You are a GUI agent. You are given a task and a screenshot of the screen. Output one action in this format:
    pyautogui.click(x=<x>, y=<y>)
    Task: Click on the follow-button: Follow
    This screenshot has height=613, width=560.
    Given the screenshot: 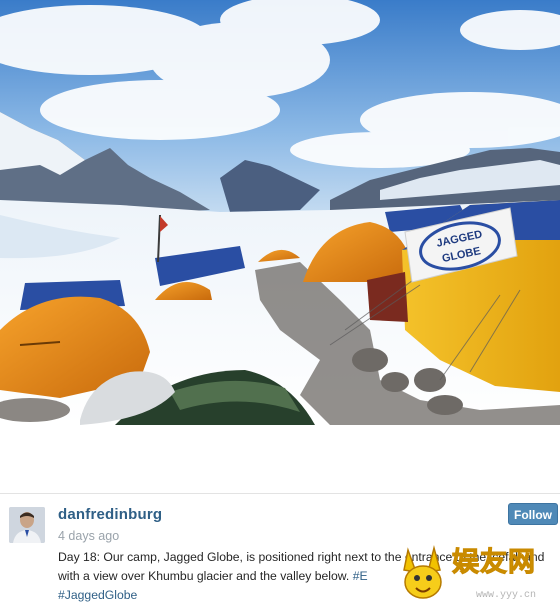 What is the action you would take?
    pyautogui.click(x=533, y=514)
    